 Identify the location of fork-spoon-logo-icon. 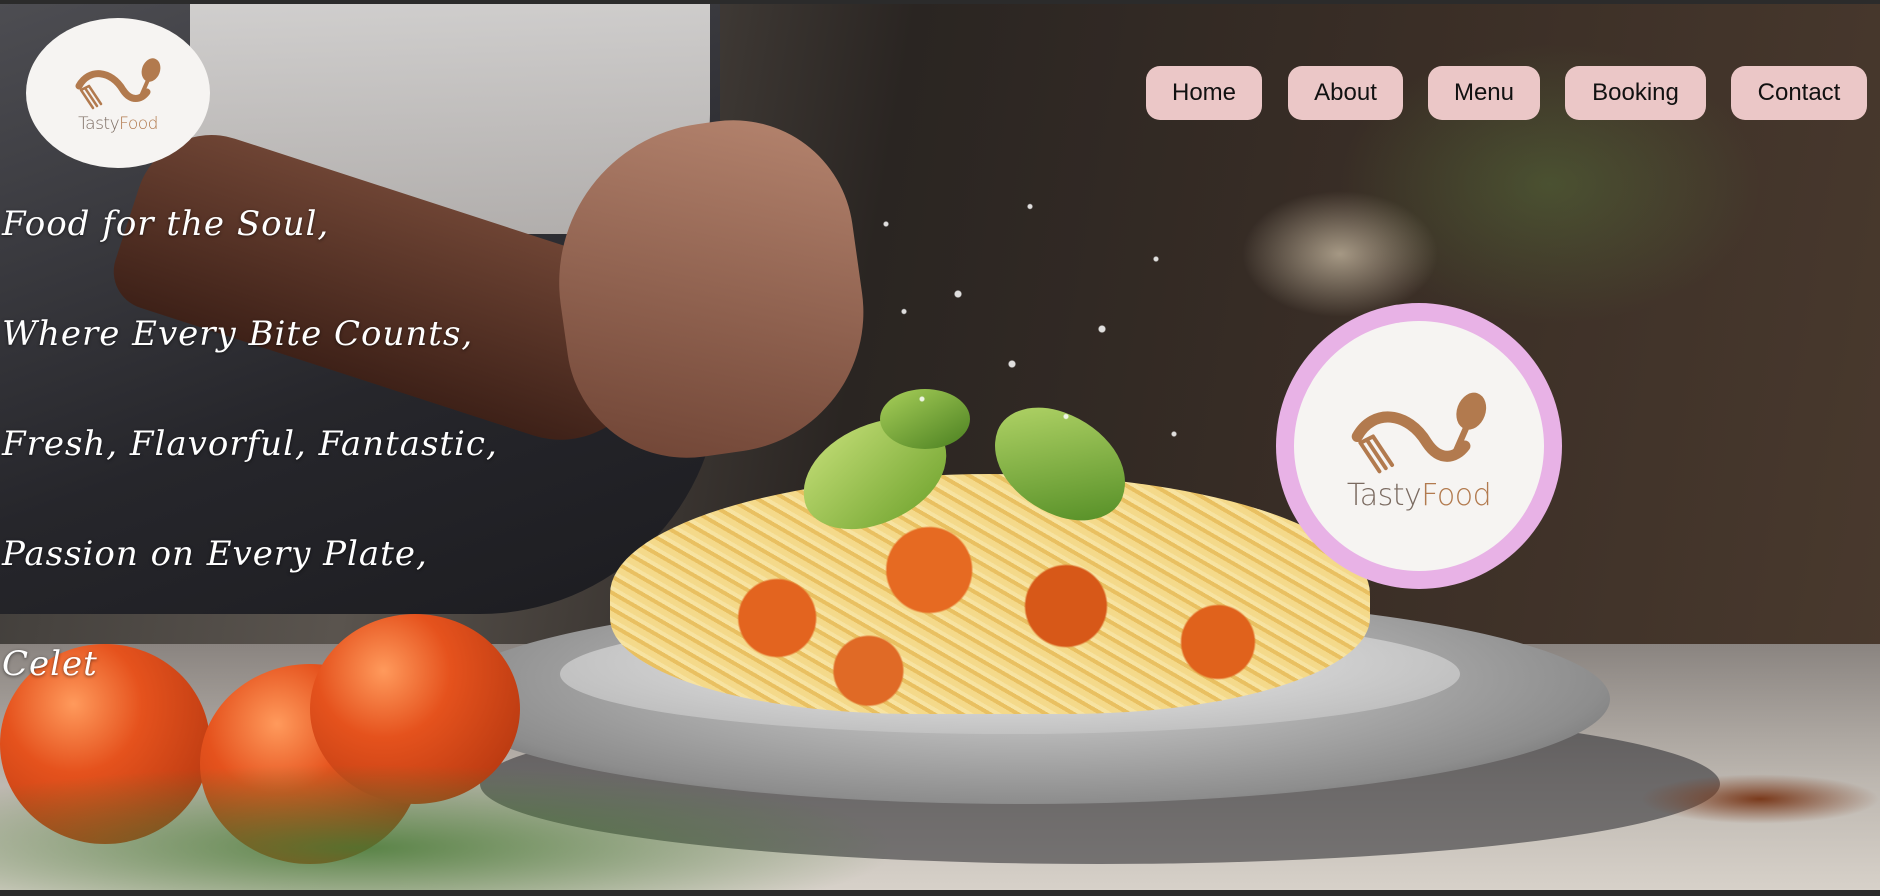
(1419, 433).